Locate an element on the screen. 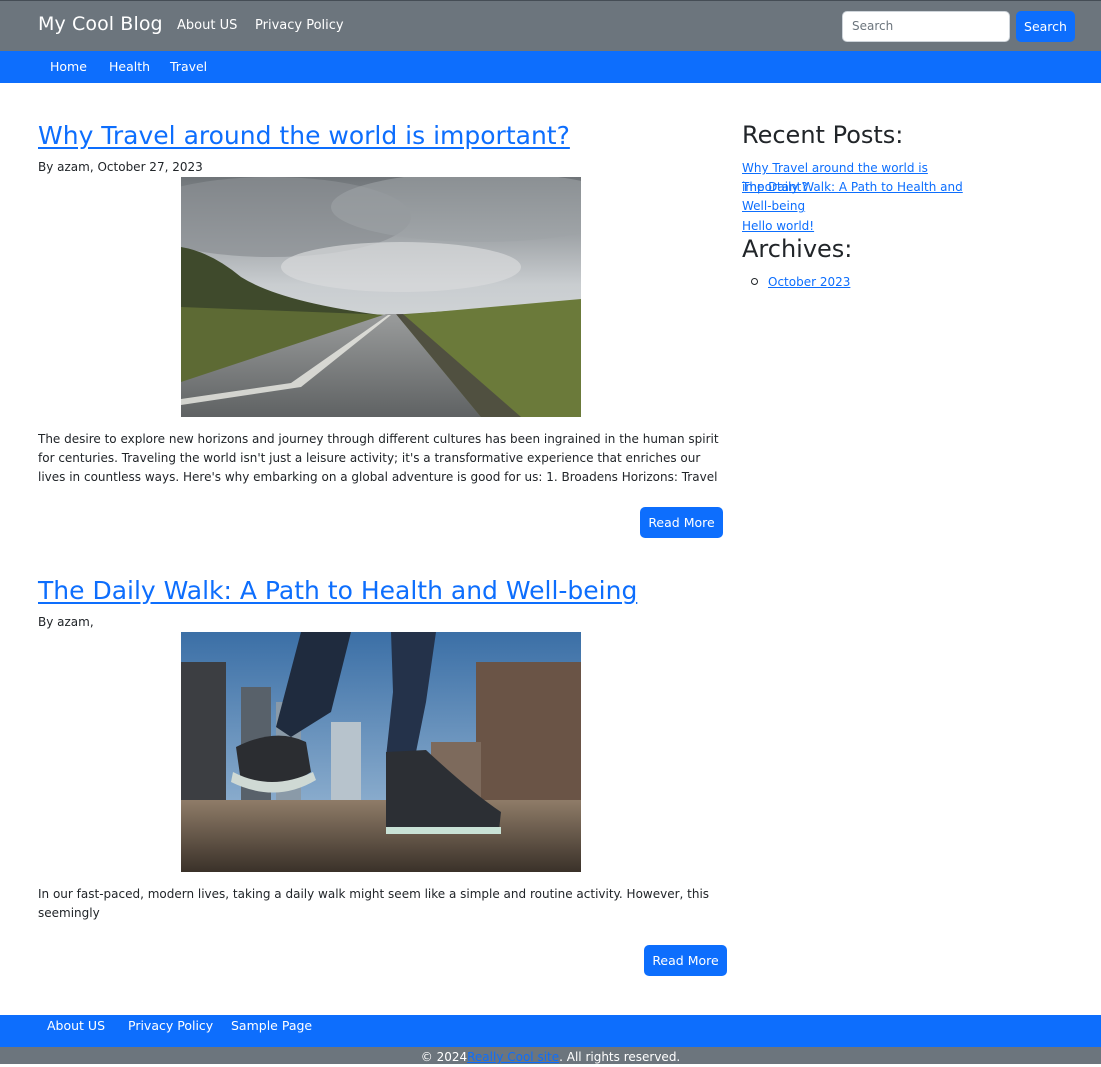 The width and height of the screenshot is (1101, 1067). nav-link-privacy-policy: Privacy Policy is located at coordinates (299, 25).